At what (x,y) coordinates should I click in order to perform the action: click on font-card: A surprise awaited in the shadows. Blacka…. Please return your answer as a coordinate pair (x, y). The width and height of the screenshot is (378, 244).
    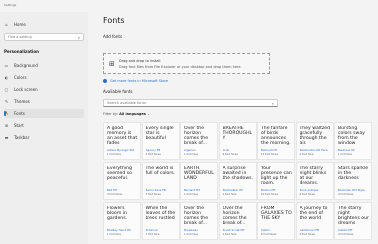
    Looking at the image, I should click on (237, 181).